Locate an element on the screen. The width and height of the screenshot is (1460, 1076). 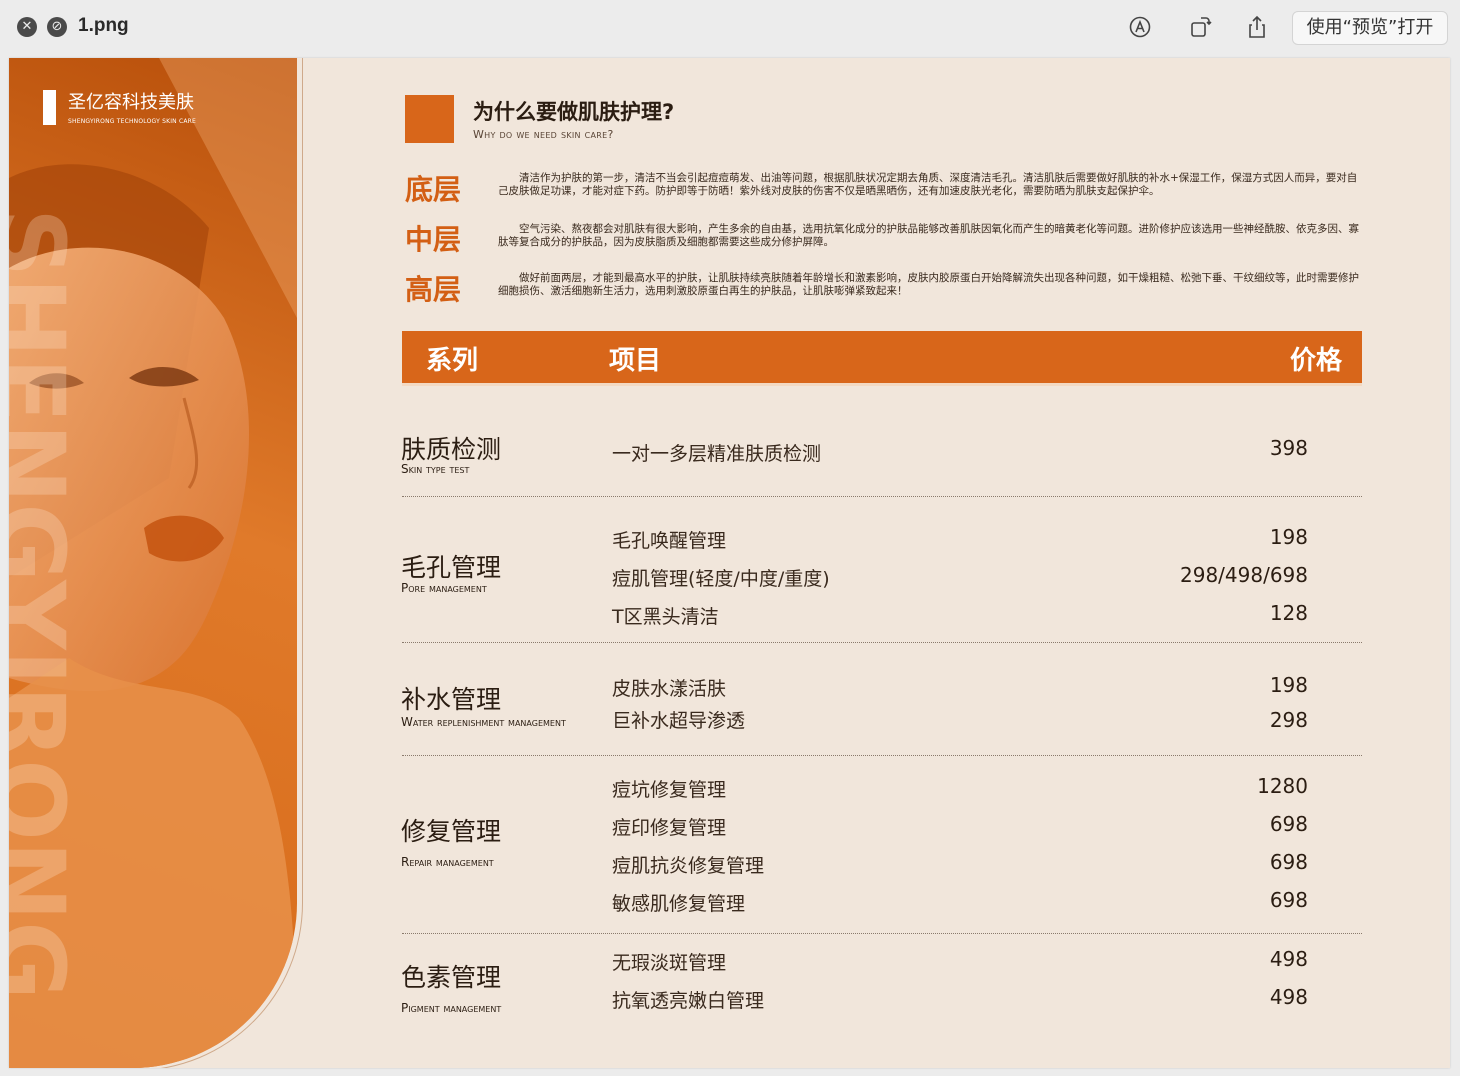
service-item: 皮肤水漾活肤 is located at coordinates (669, 689).